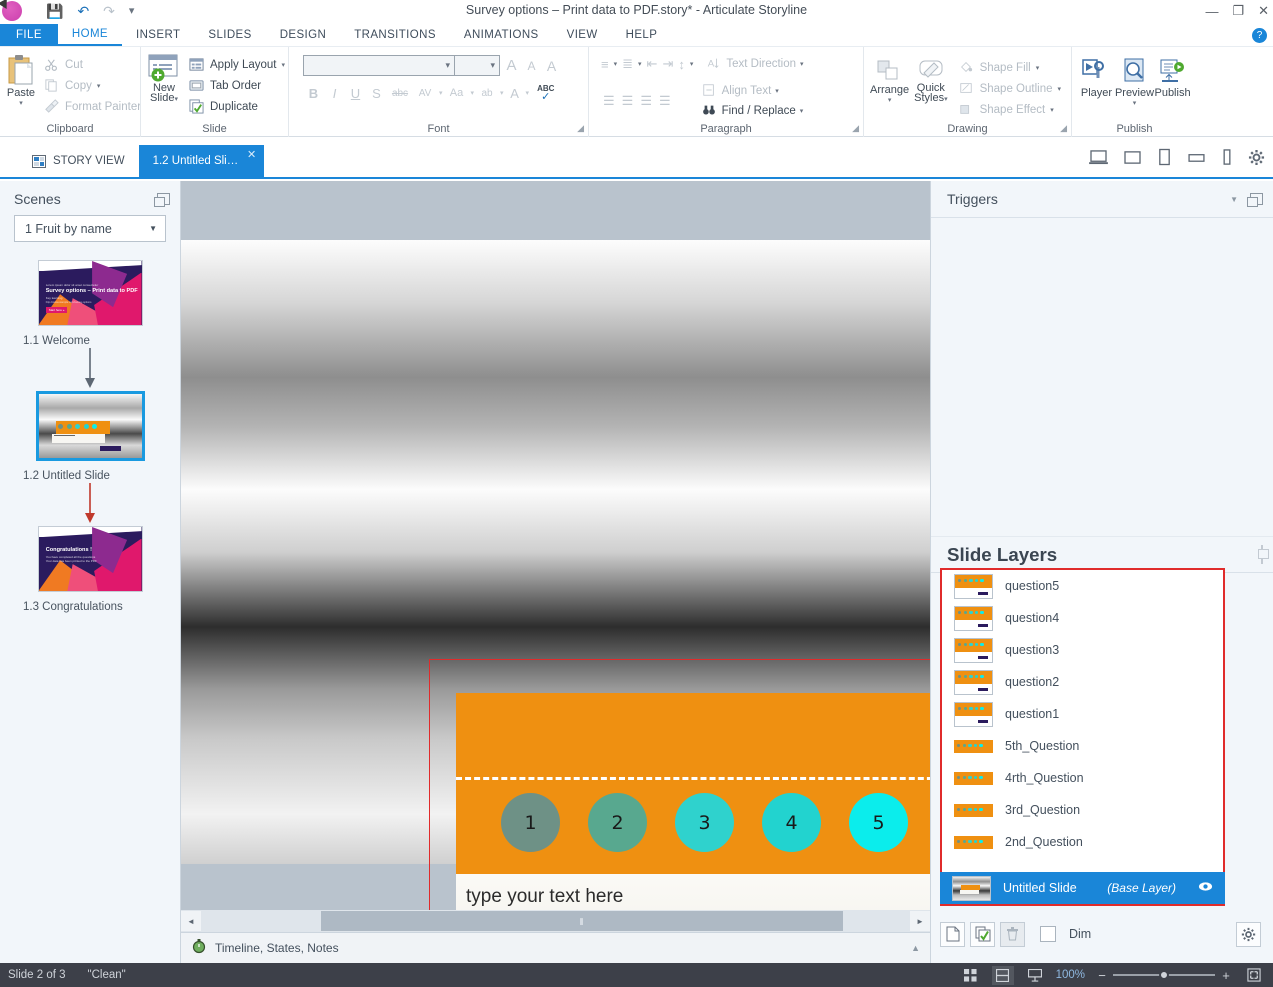 Image resolution: width=1273 pixels, height=987 pixels. Describe the element at coordinates (754, 64) in the screenshot. I see `text-direction-button: A Text Direction ▾` at that location.